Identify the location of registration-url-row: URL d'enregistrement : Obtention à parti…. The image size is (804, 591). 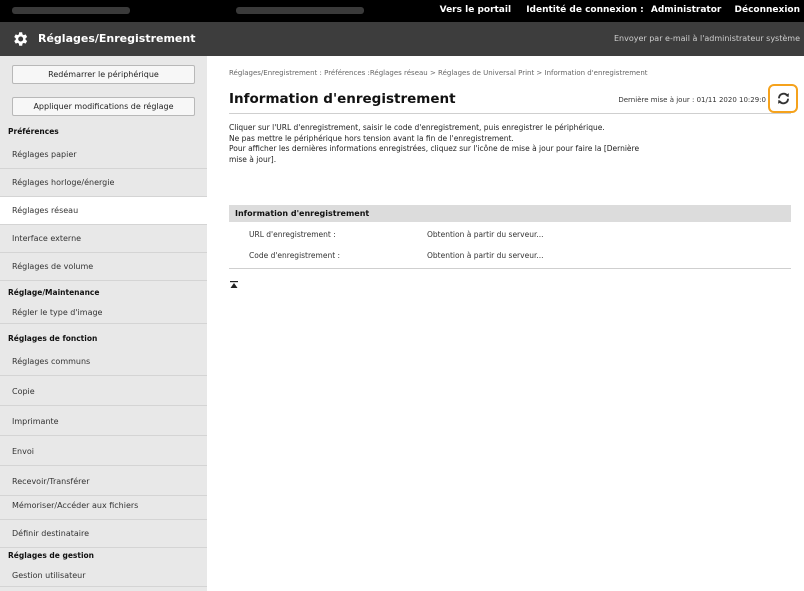
(510, 234).